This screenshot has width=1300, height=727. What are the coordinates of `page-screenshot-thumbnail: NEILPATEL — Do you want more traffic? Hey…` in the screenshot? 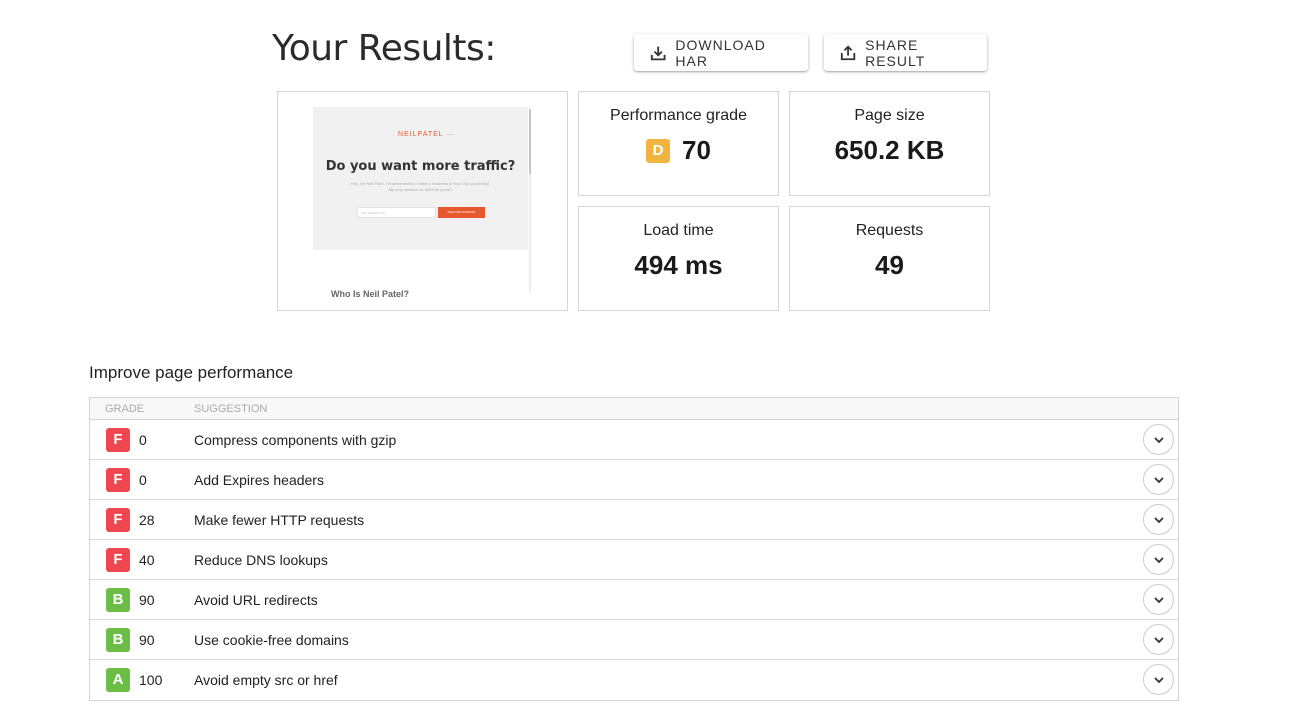 It's located at (422, 201).